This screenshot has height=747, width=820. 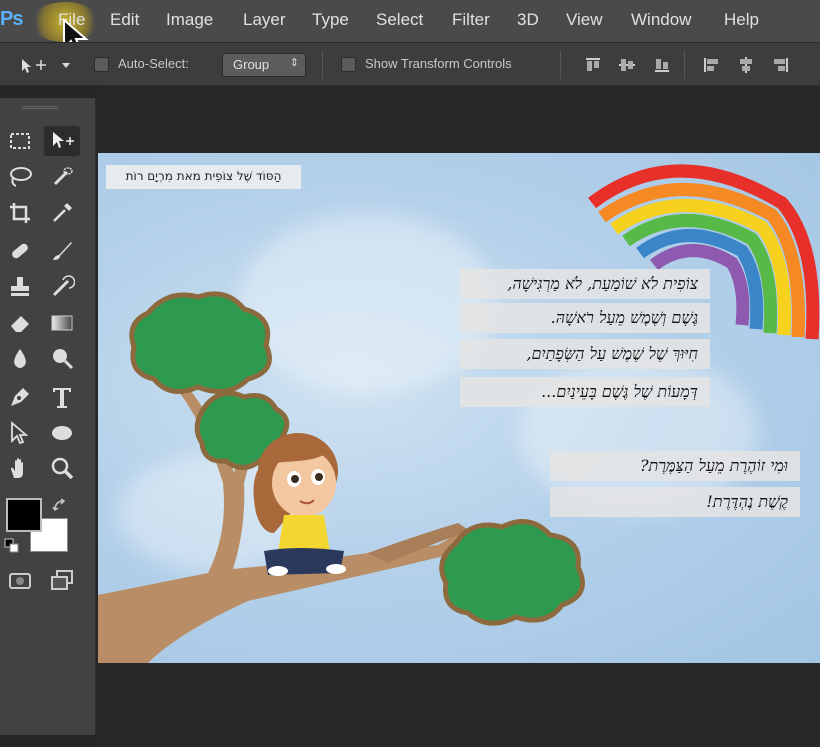 I want to click on foreground-color-swatch, so click(x=24, y=515).